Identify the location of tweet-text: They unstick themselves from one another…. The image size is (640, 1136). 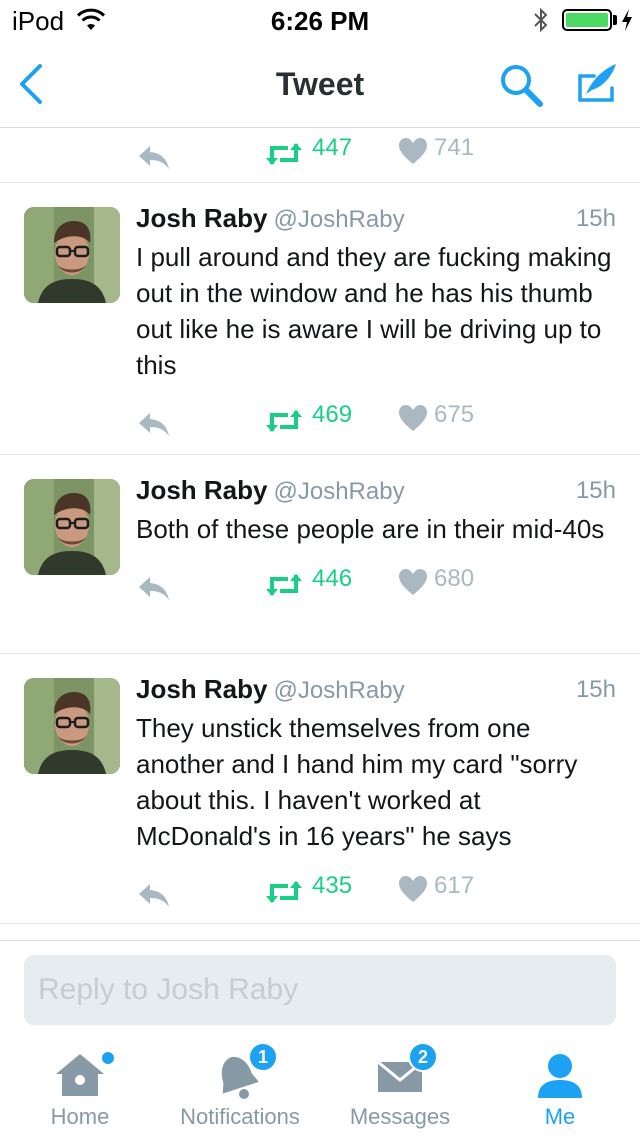
(357, 782).